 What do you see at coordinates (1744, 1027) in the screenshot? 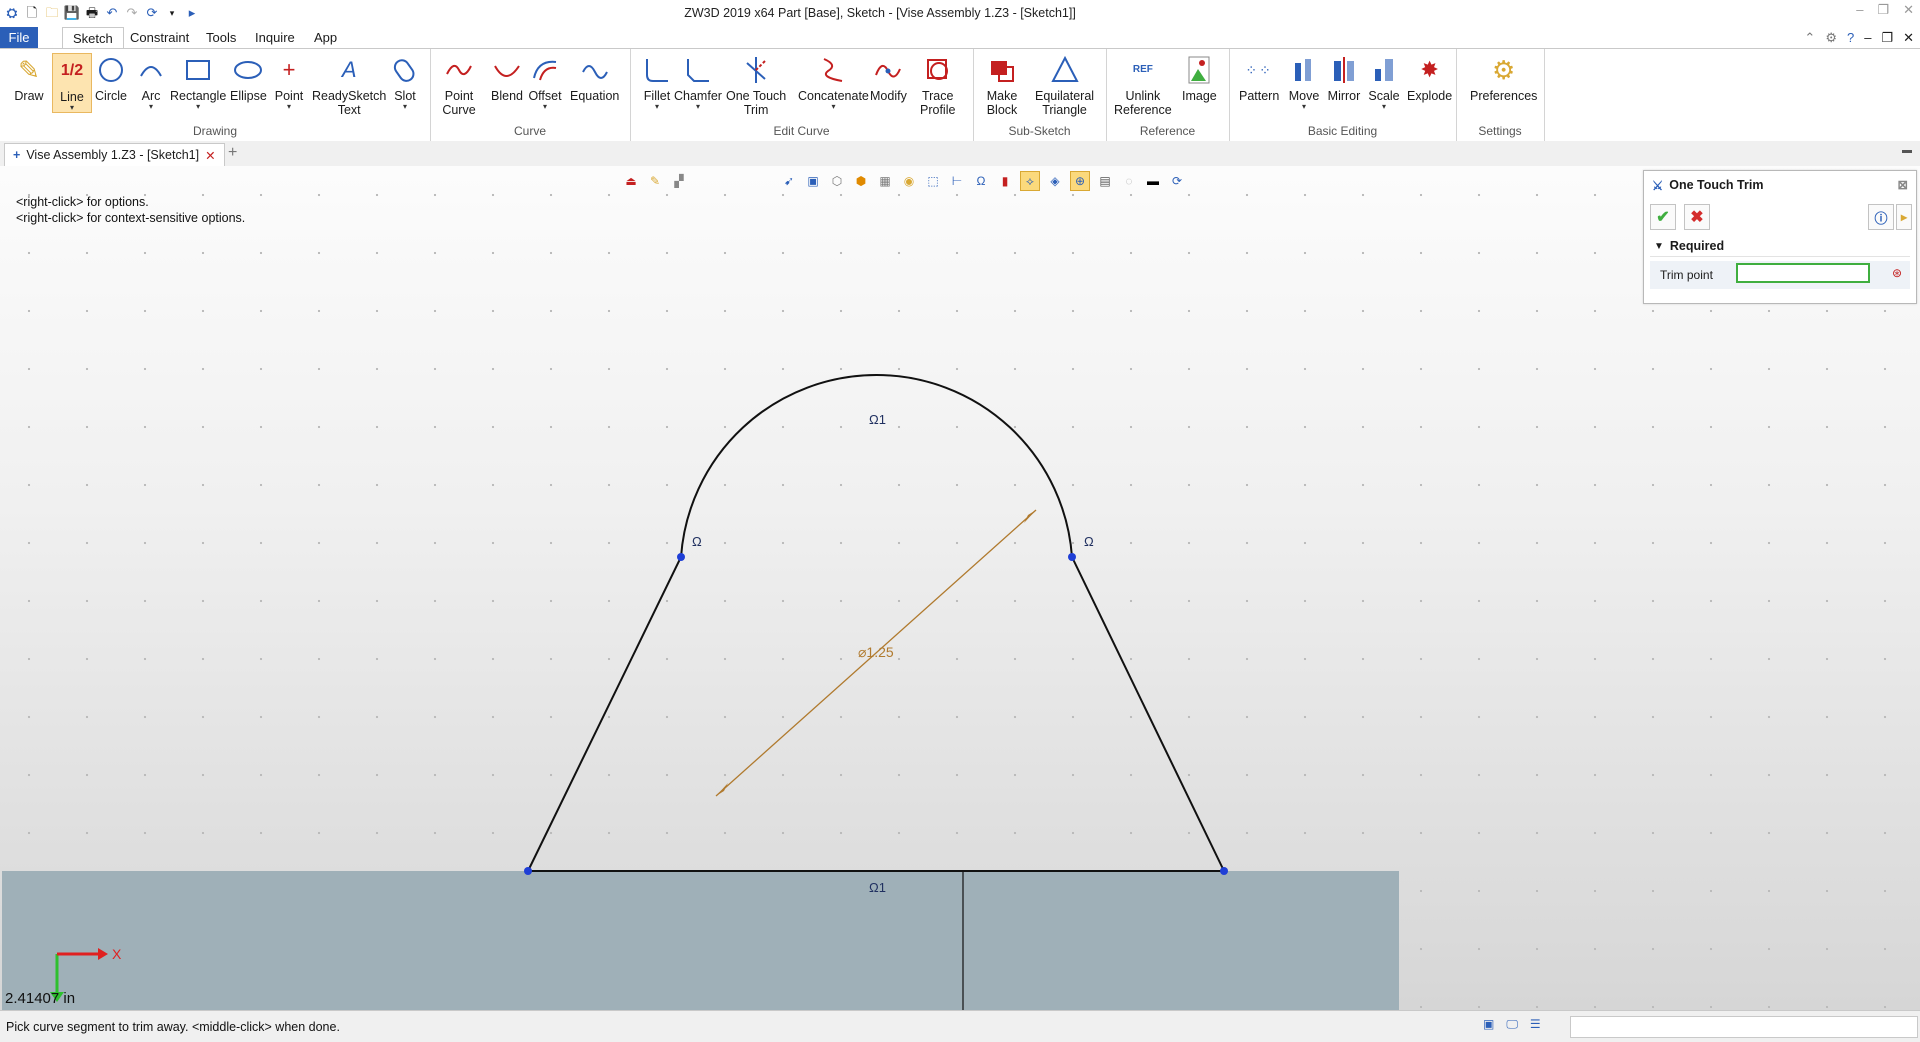
I see `command-input-box` at bounding box center [1744, 1027].